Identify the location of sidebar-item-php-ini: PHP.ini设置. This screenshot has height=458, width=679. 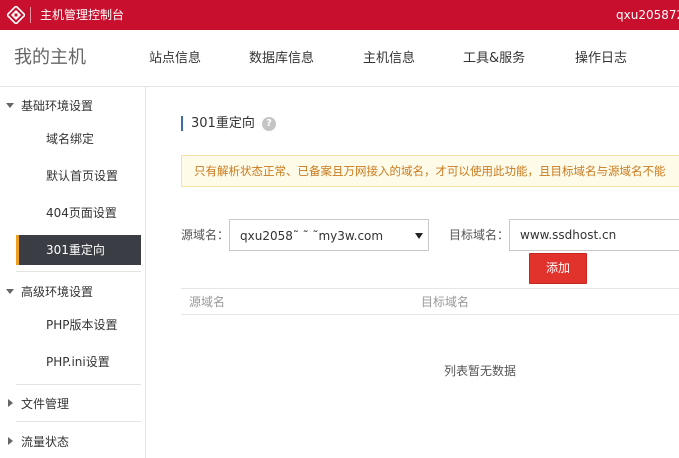
(78, 362).